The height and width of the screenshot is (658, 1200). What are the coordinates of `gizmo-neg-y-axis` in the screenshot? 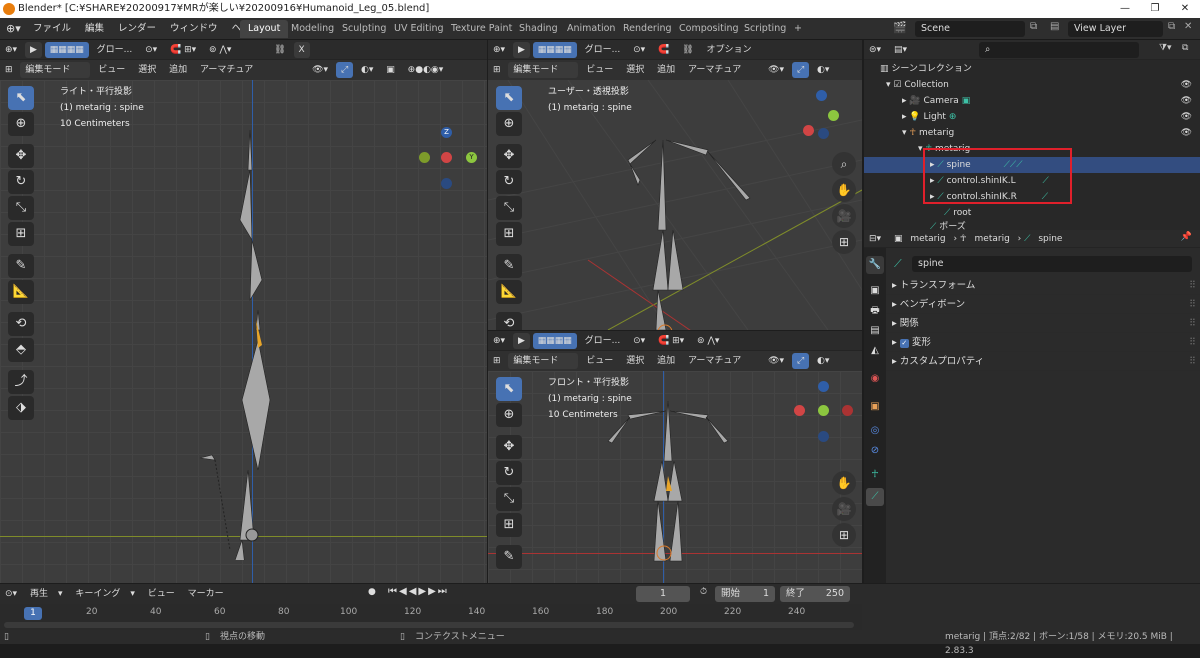 It's located at (424, 157).